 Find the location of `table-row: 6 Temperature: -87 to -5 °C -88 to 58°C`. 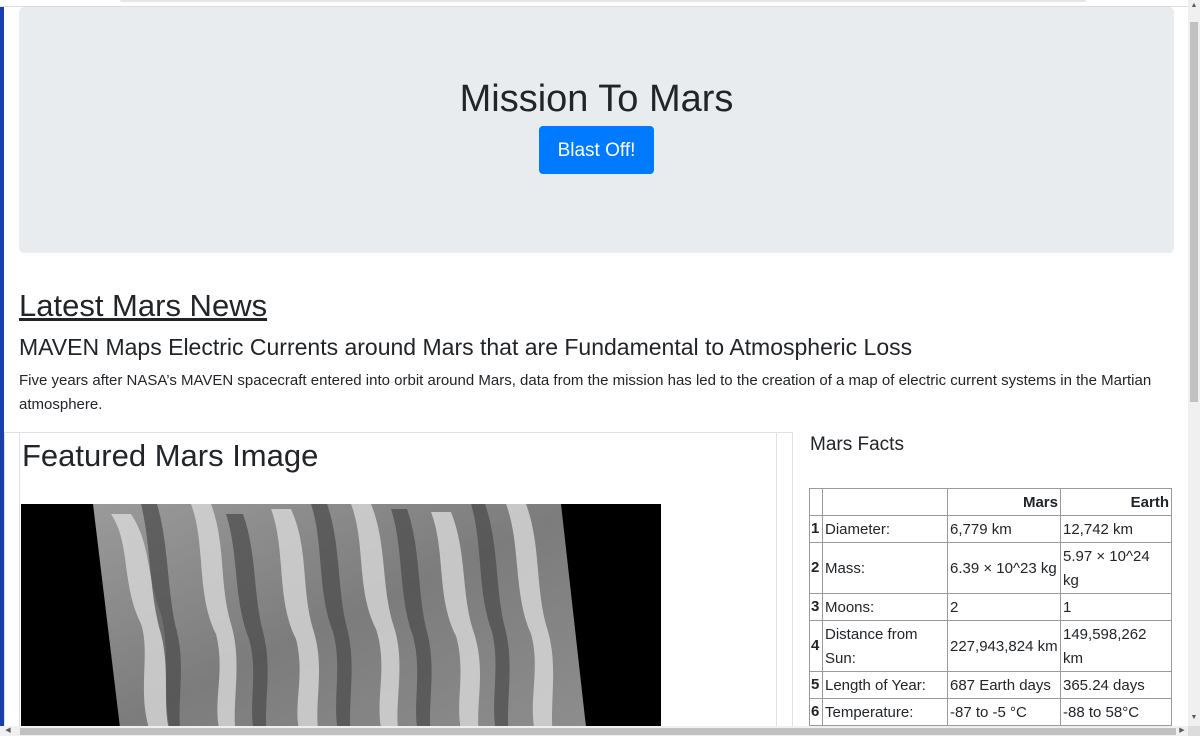

table-row: 6 Temperature: -87 to -5 °C -88 to 58°C is located at coordinates (990, 712).